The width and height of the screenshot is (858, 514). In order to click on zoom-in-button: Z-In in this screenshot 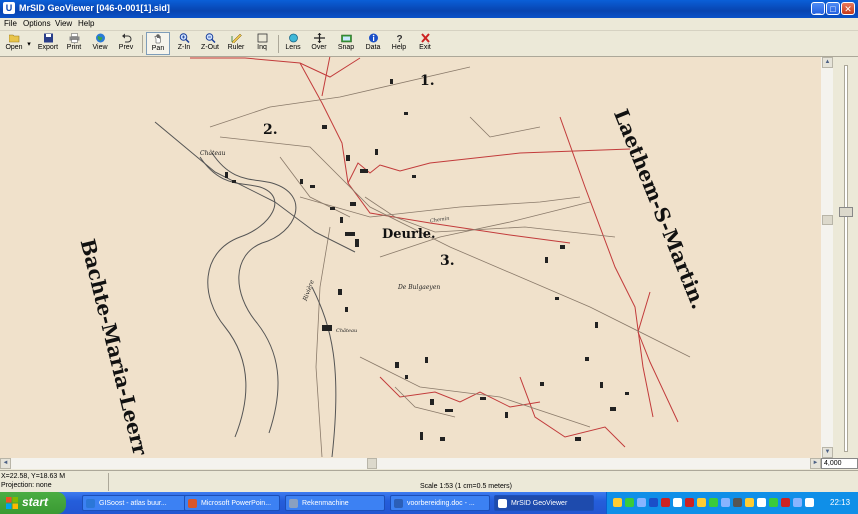, I will do `click(184, 43)`.